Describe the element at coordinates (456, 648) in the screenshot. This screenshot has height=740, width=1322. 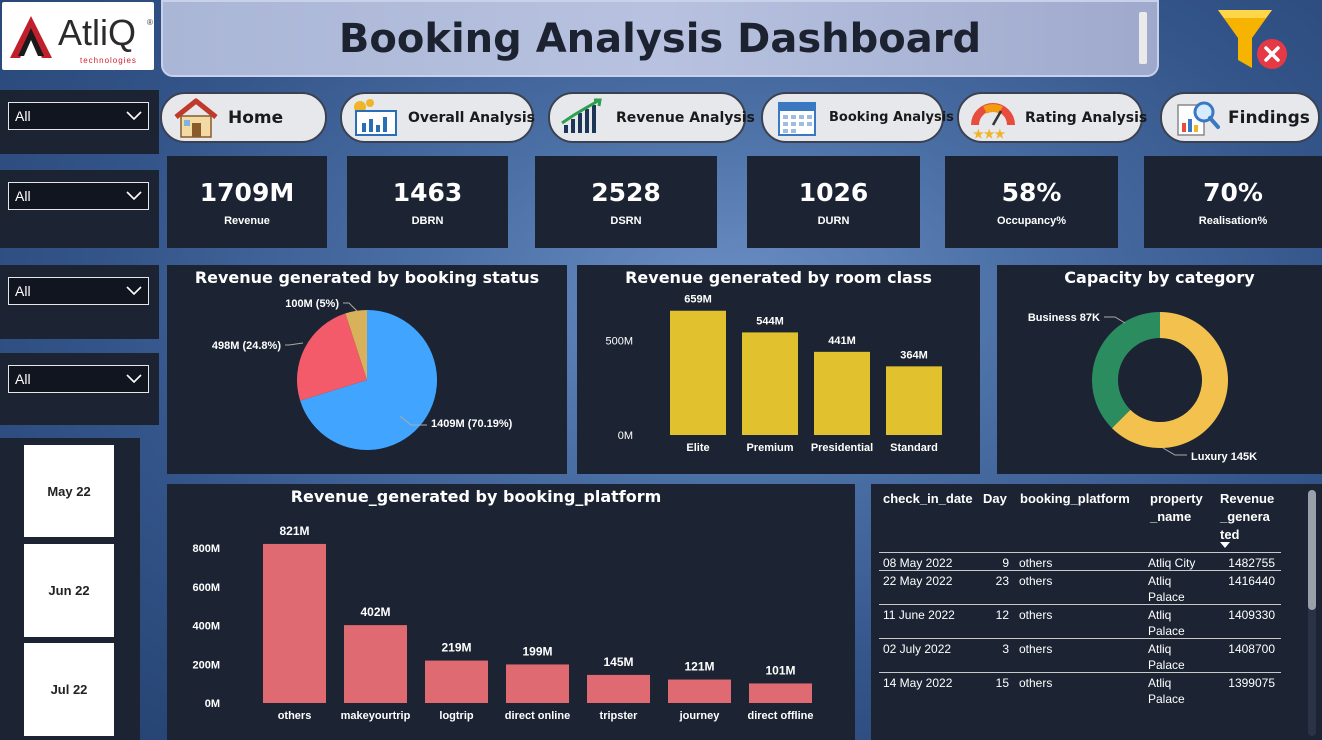
I see `data-label: 219M` at that location.